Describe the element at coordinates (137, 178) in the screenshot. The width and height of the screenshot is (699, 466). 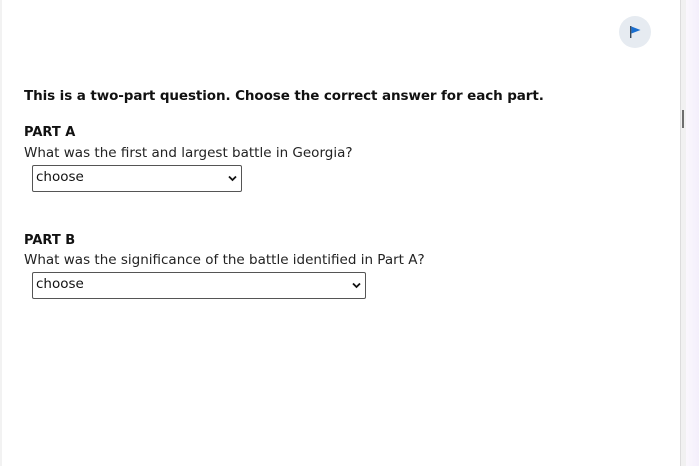
I see `part-a-select: choose` at that location.